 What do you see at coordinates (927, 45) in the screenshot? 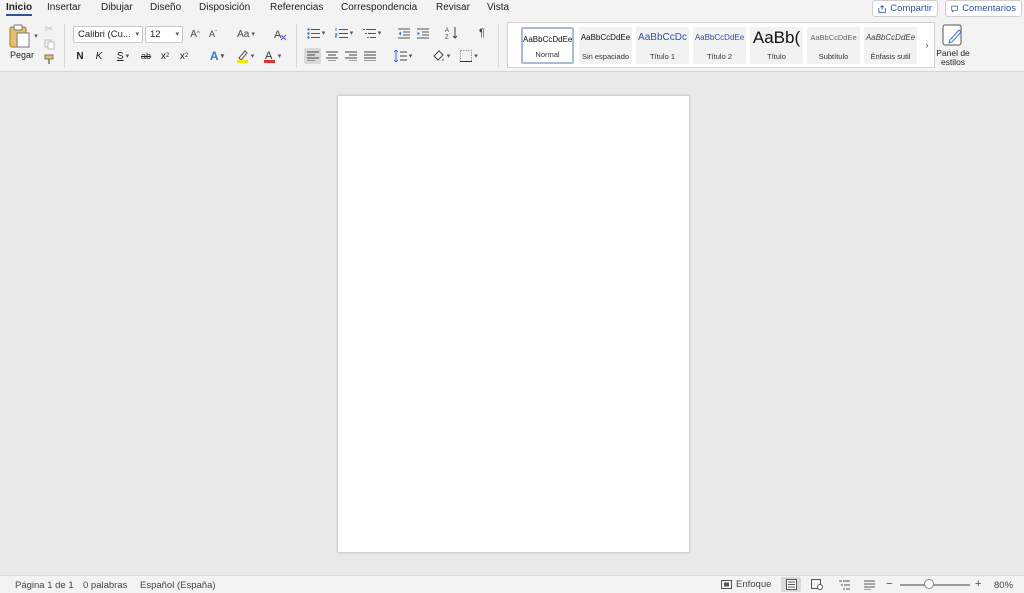
I see `gallery-more-button: ›` at bounding box center [927, 45].